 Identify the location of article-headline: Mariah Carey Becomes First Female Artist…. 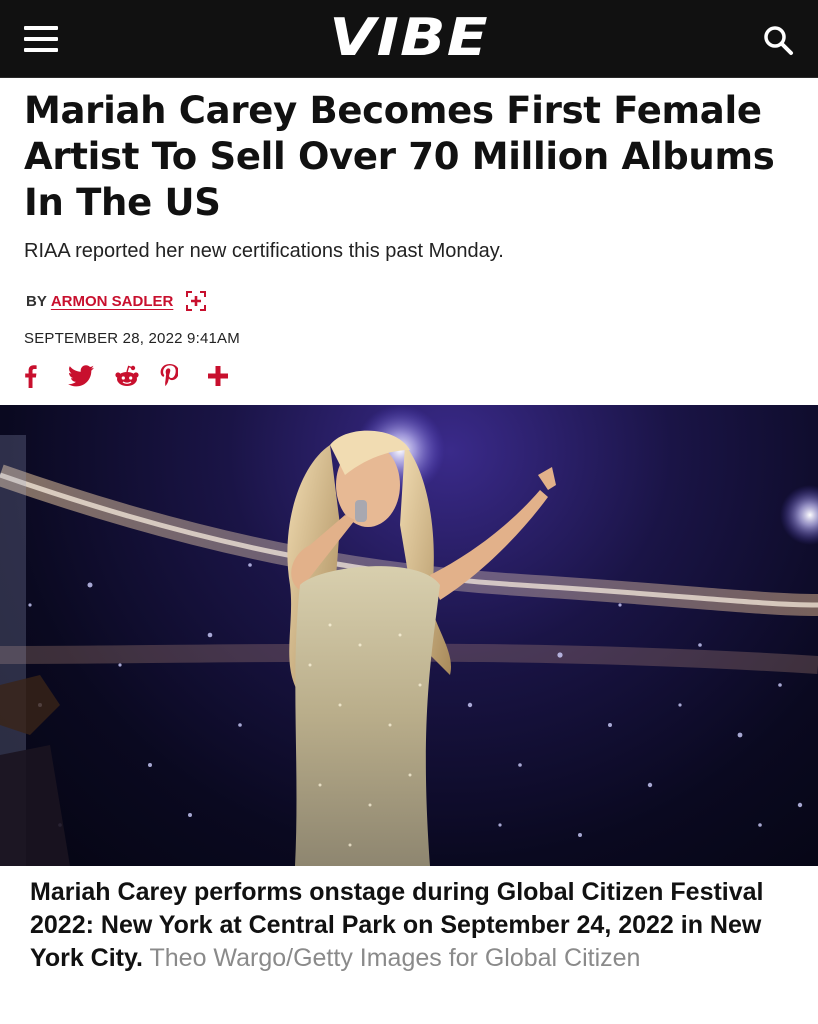
(399, 156).